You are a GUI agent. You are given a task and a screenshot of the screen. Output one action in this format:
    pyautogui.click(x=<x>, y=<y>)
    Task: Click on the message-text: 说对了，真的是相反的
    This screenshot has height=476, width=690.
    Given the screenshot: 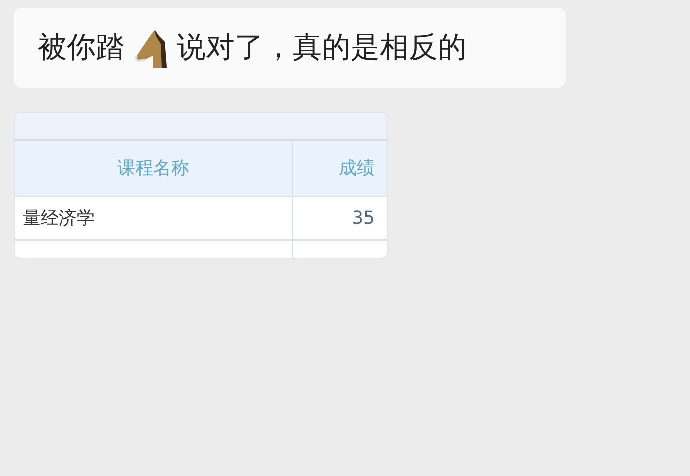 What is the action you would take?
    pyautogui.click(x=322, y=47)
    